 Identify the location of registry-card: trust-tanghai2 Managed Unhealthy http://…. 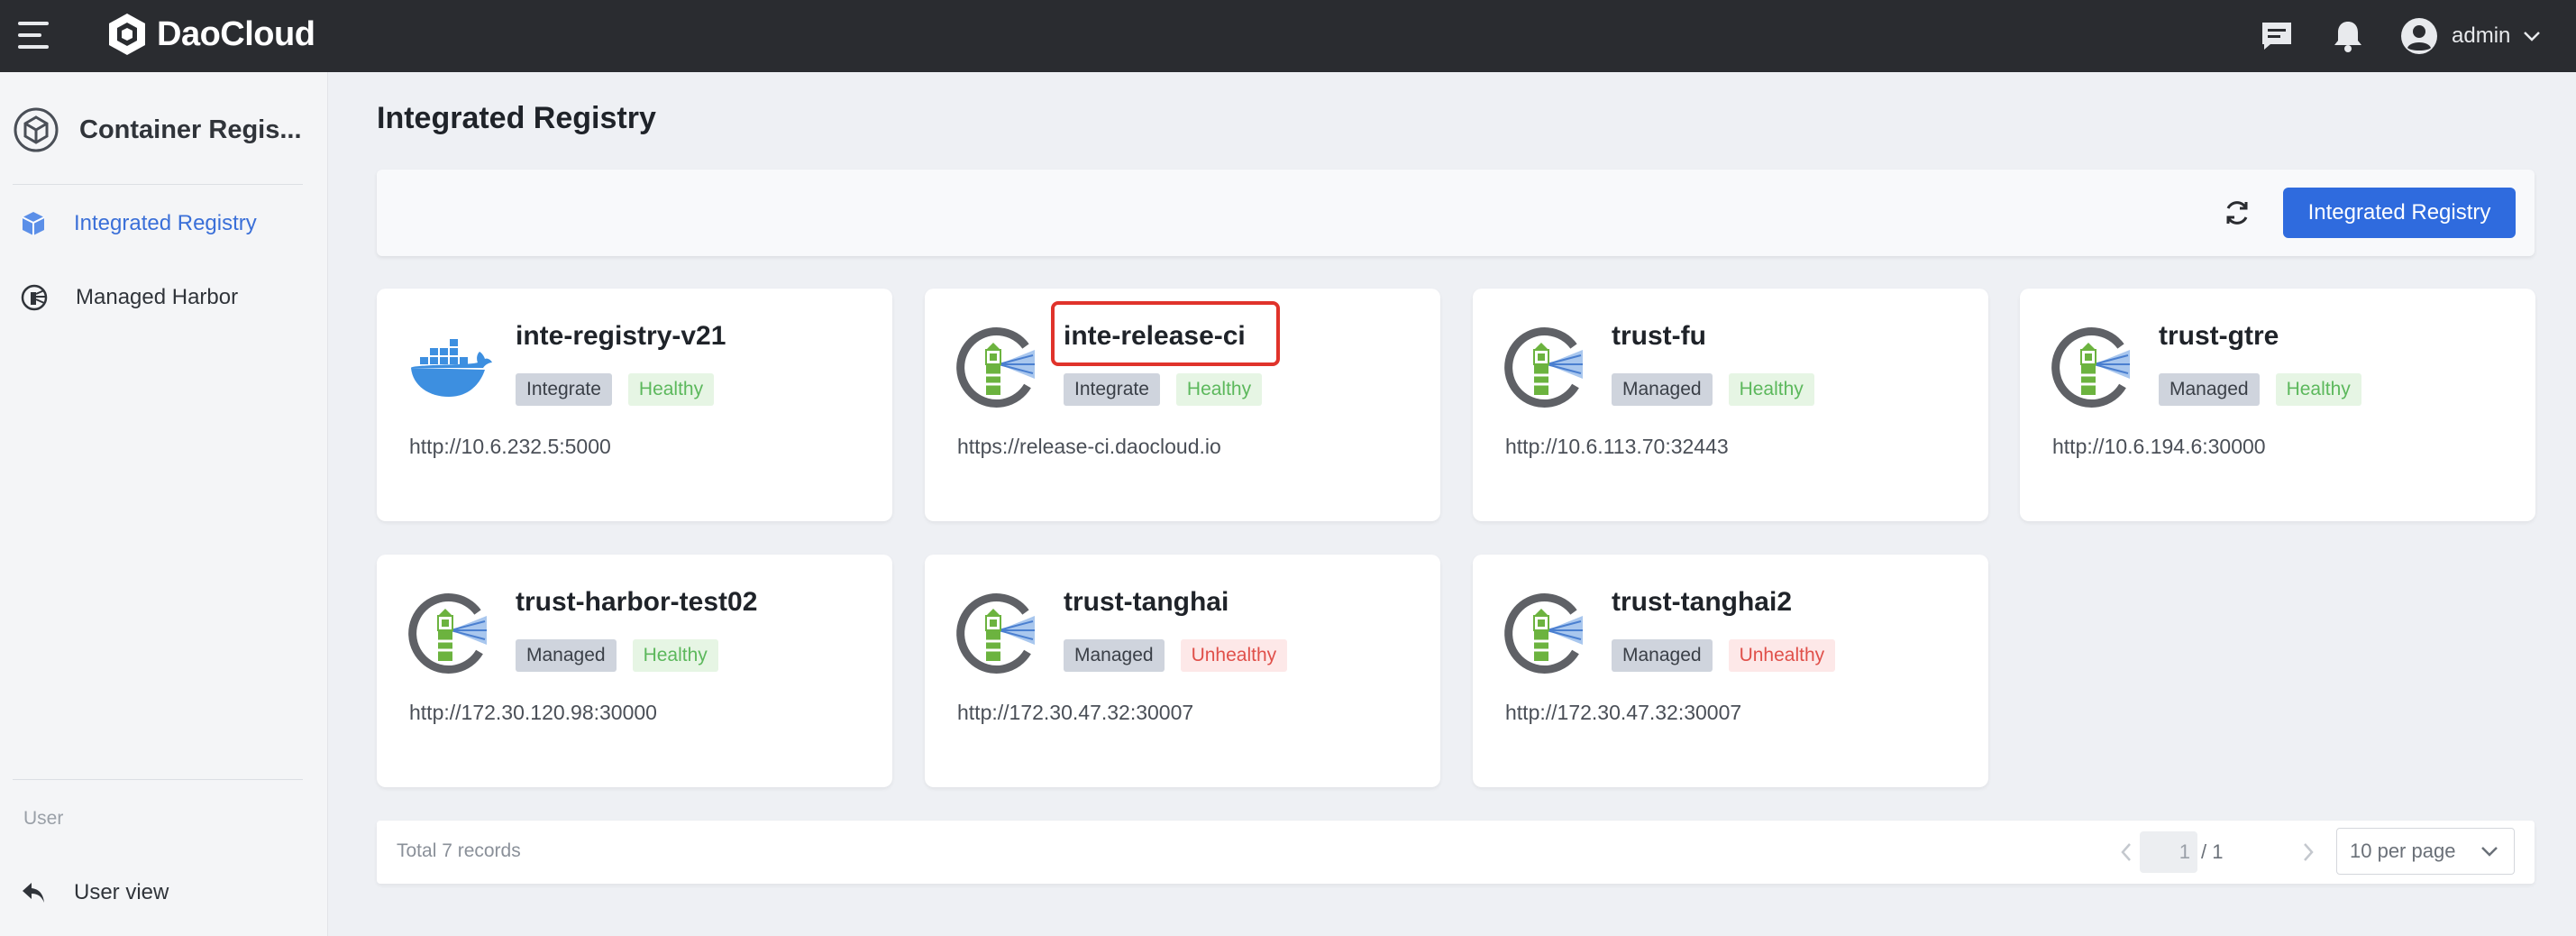
(1730, 671).